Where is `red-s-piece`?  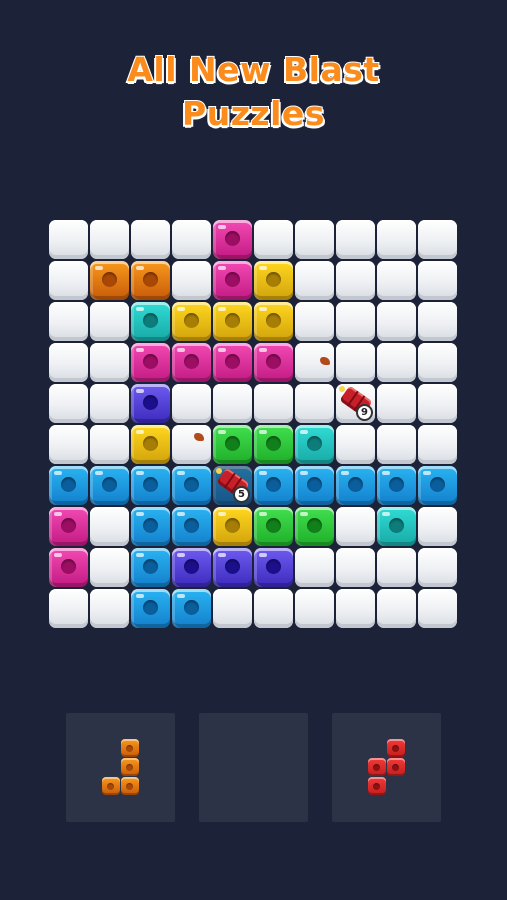
red-s-piece is located at coordinates (386, 767).